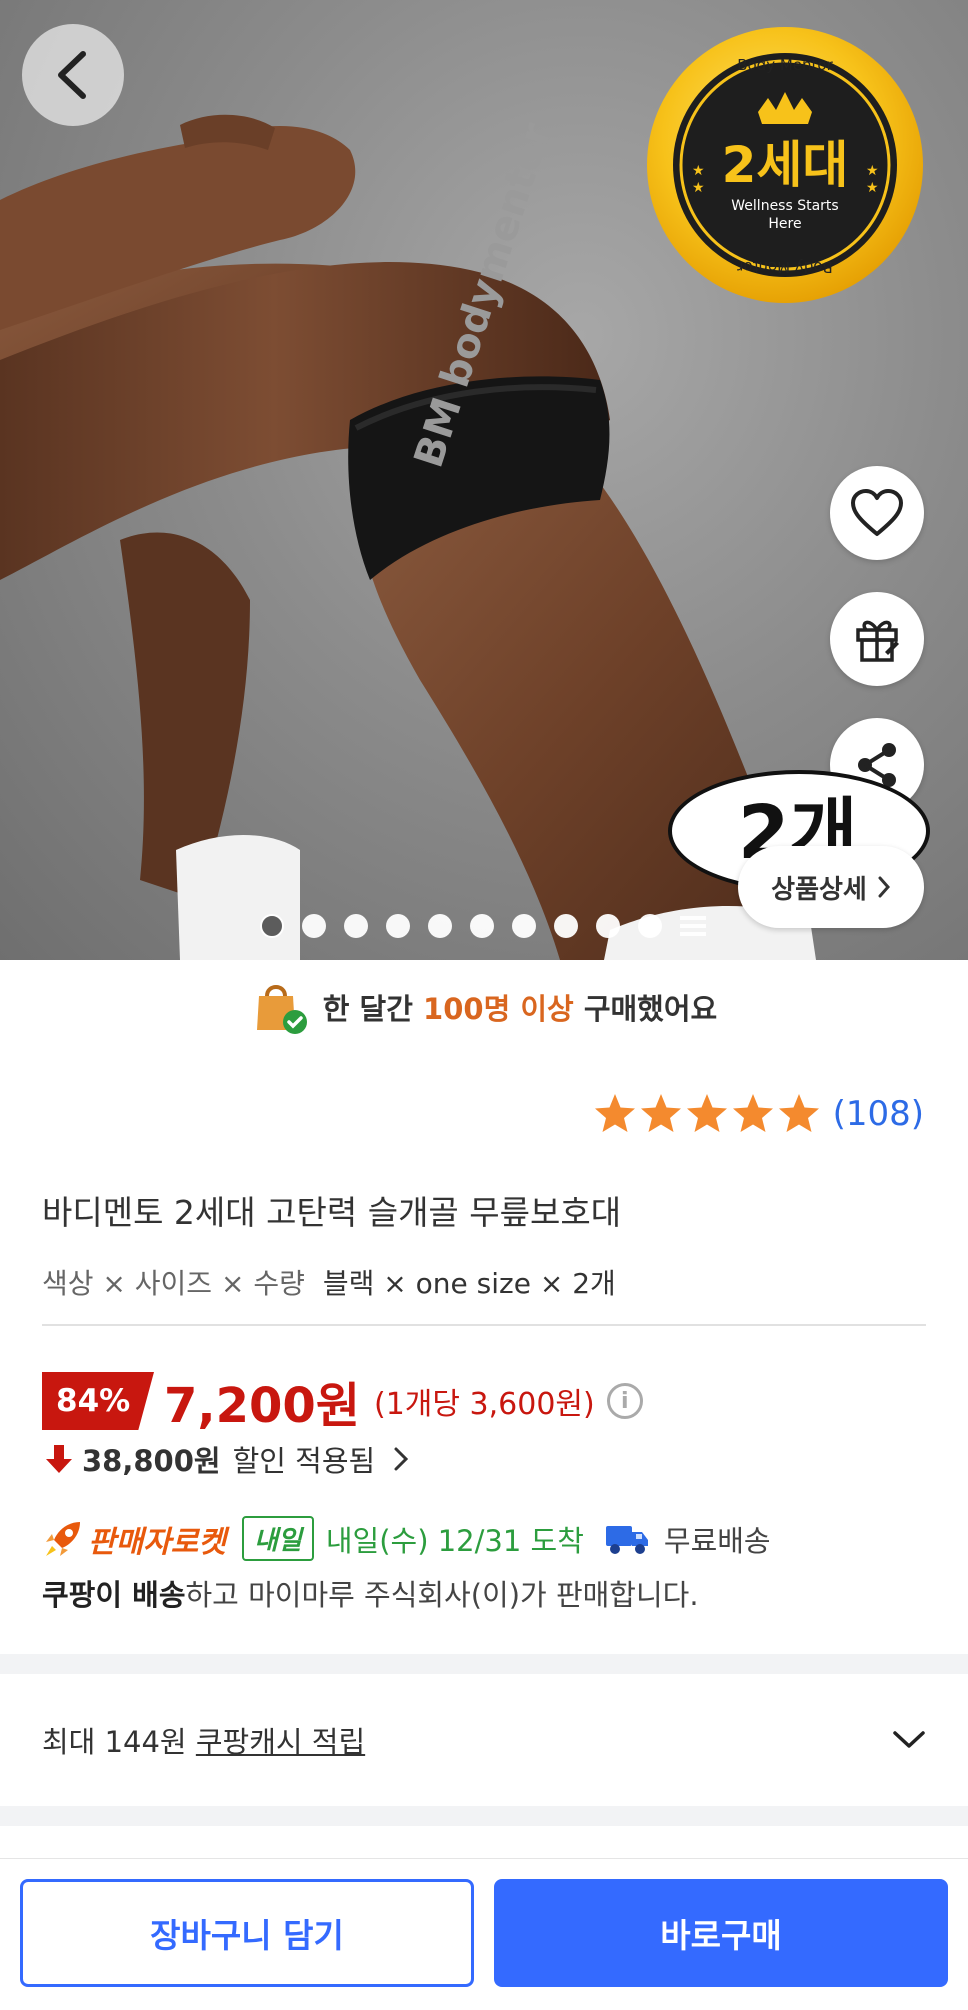 The height and width of the screenshot is (2010, 968). Describe the element at coordinates (151, 1461) in the screenshot. I see `original-price: 38,800원` at that location.